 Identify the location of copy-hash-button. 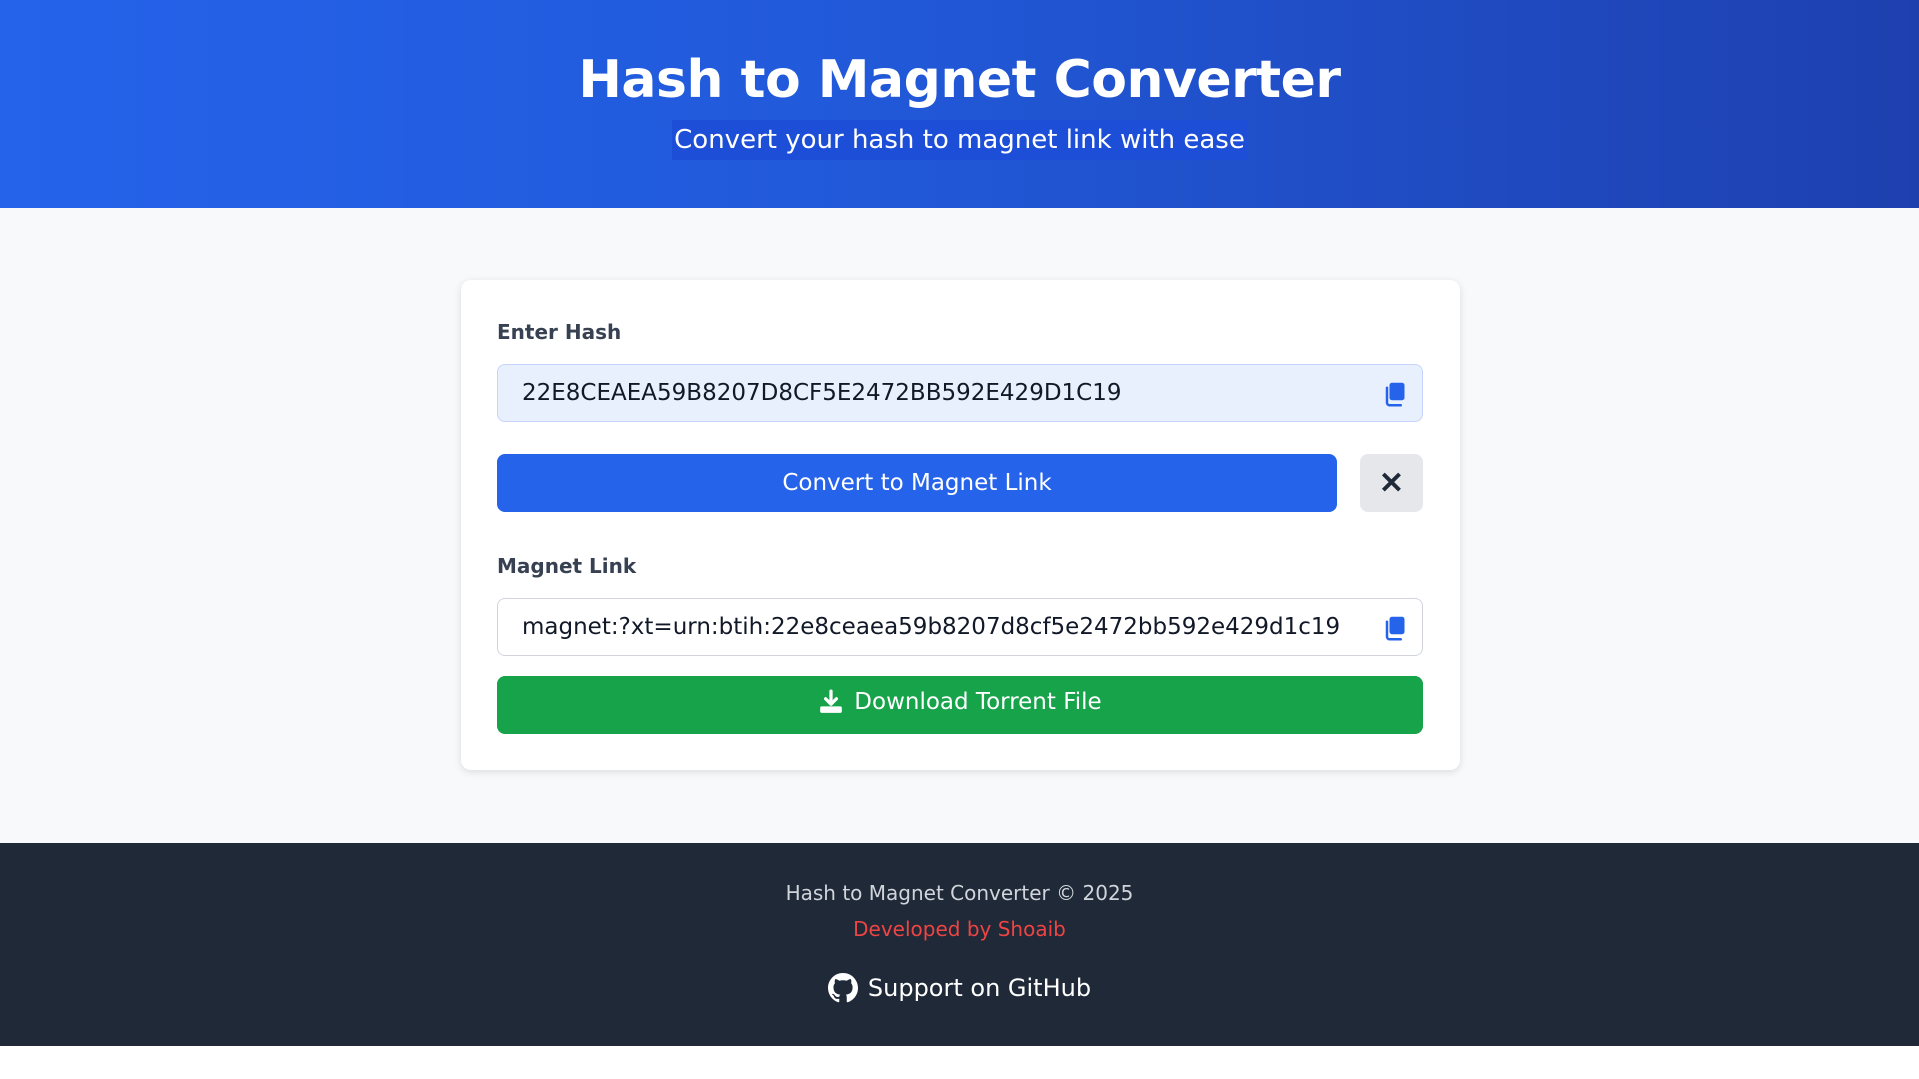
(1397, 394).